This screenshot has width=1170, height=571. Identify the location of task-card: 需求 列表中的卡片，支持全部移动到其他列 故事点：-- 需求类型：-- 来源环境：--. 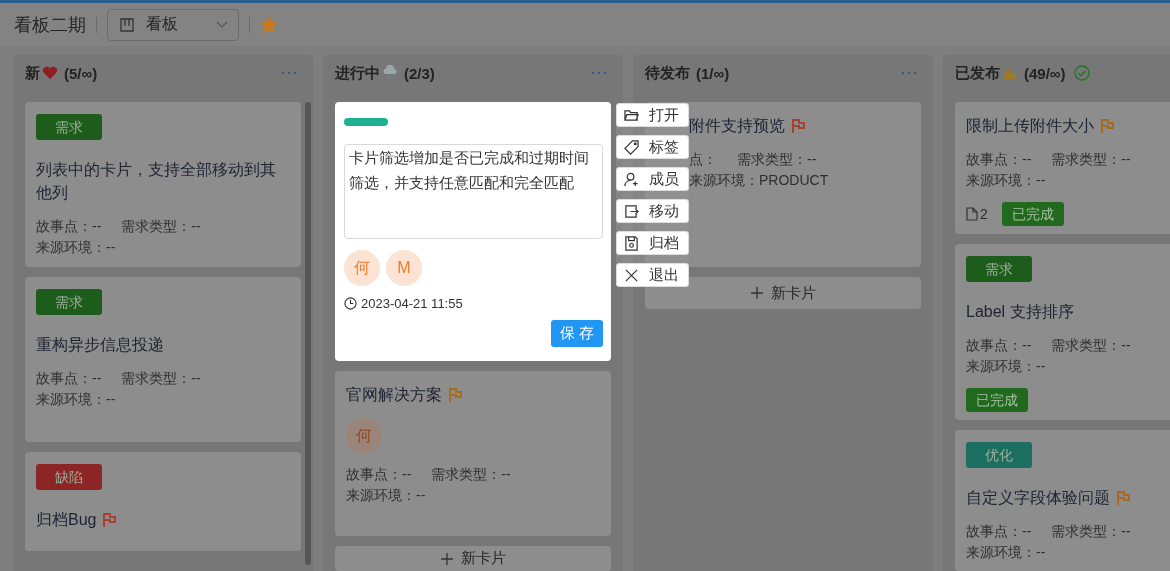
(163, 184).